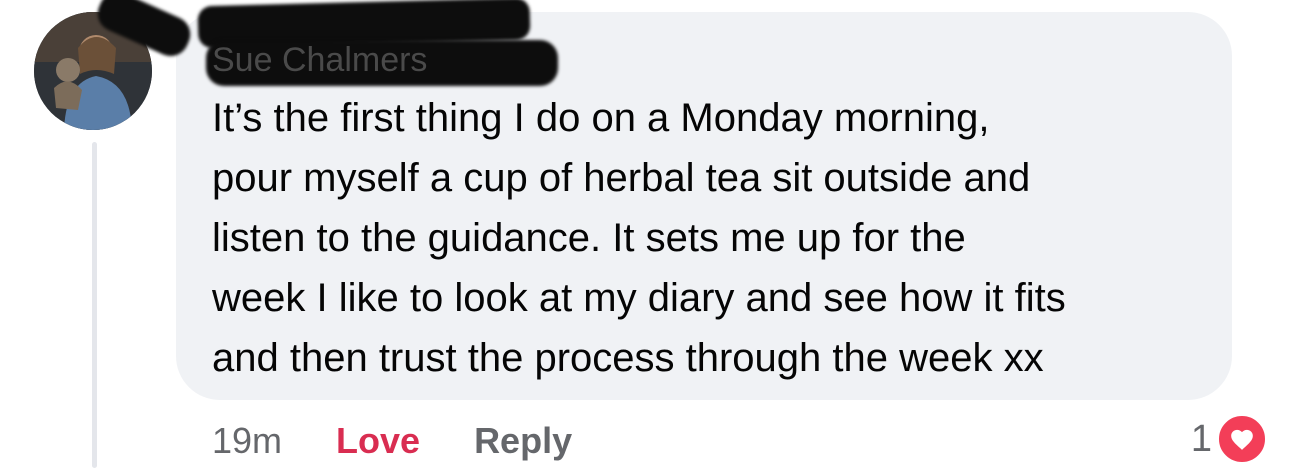  I want to click on reaction-summary: 1, so click(1229, 439).